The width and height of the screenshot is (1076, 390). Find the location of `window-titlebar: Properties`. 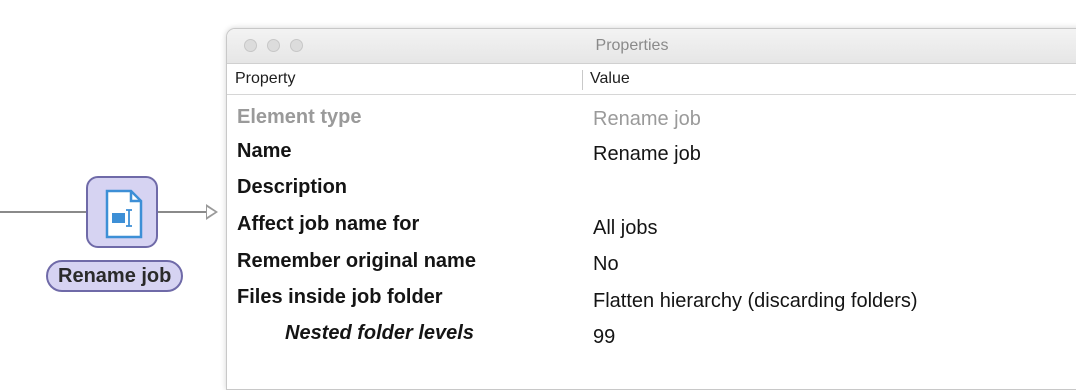

window-titlebar: Properties is located at coordinates (651, 46).